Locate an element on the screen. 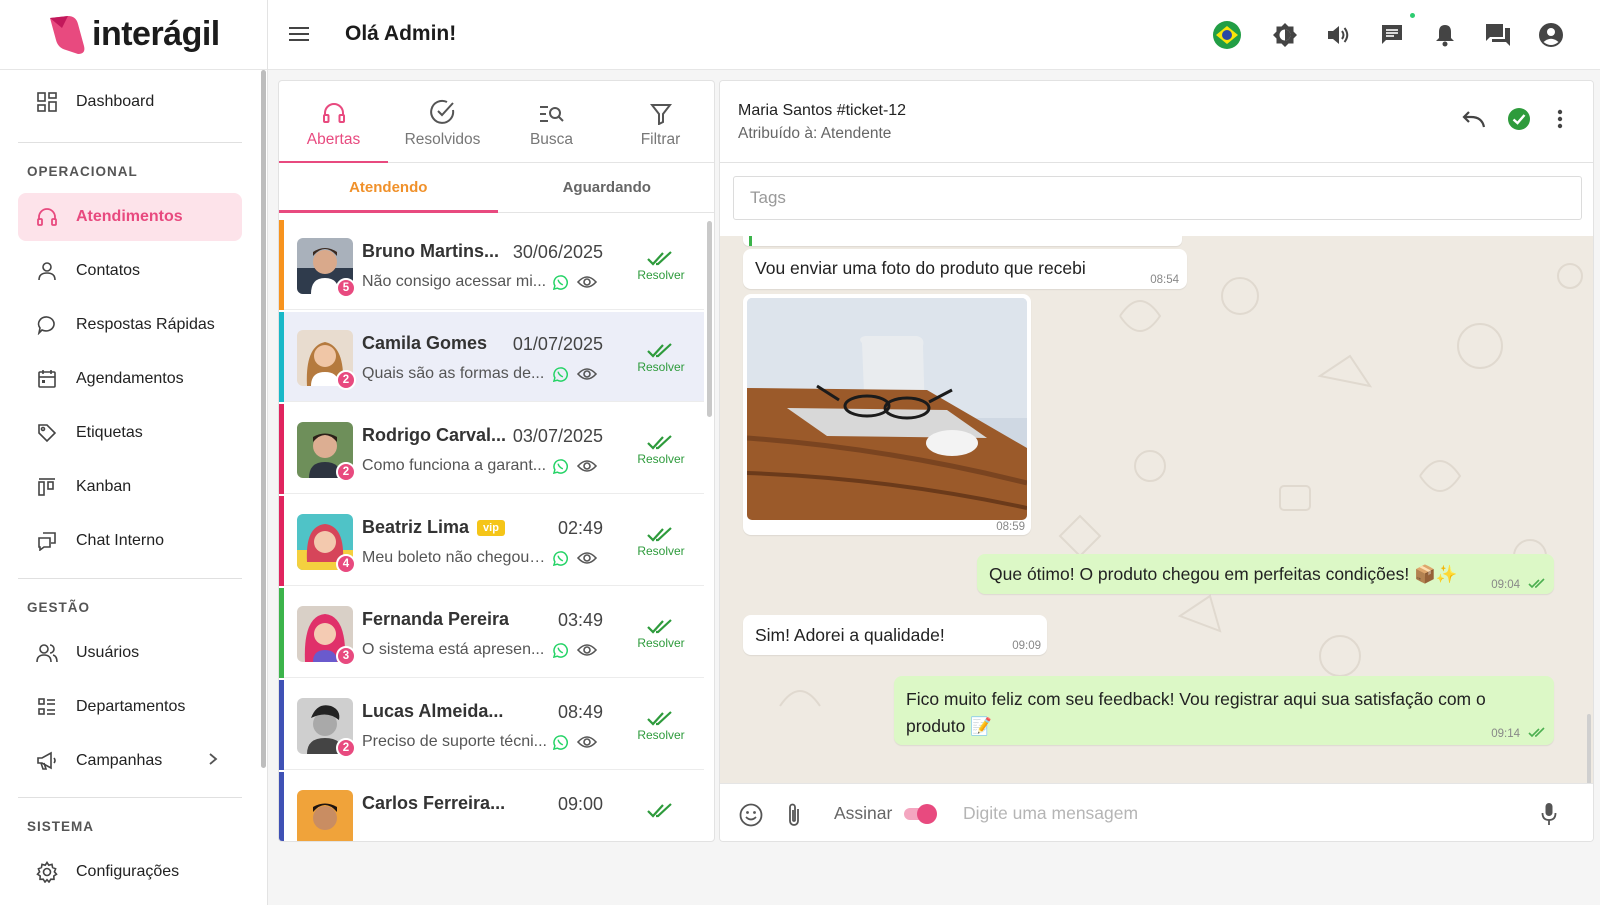  users-icon is located at coordinates (47, 653).